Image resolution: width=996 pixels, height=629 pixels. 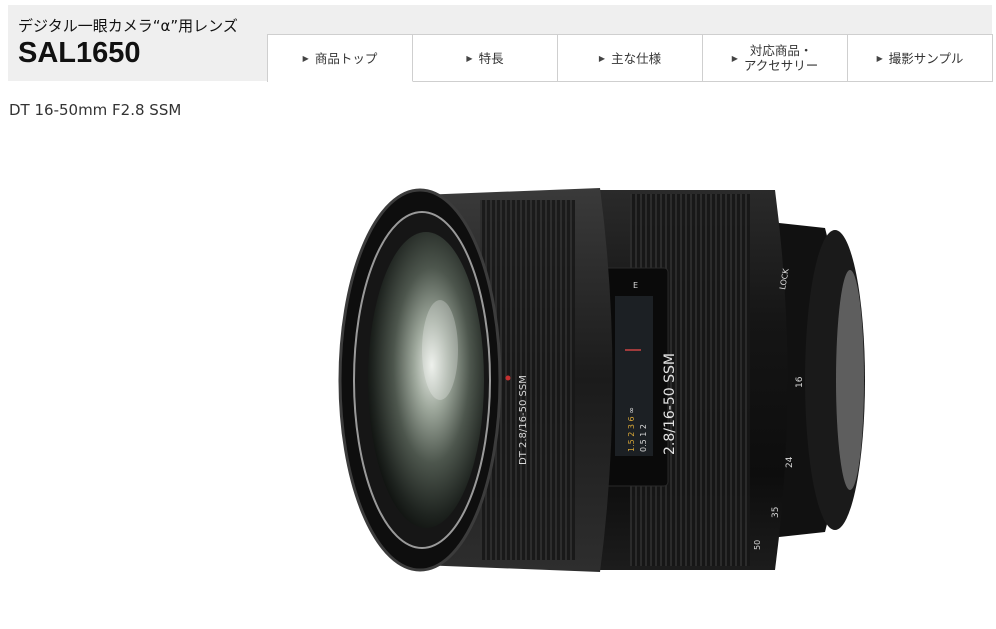 I want to click on tab-product-top: ▶ 商品トップ, so click(x=340, y=58).